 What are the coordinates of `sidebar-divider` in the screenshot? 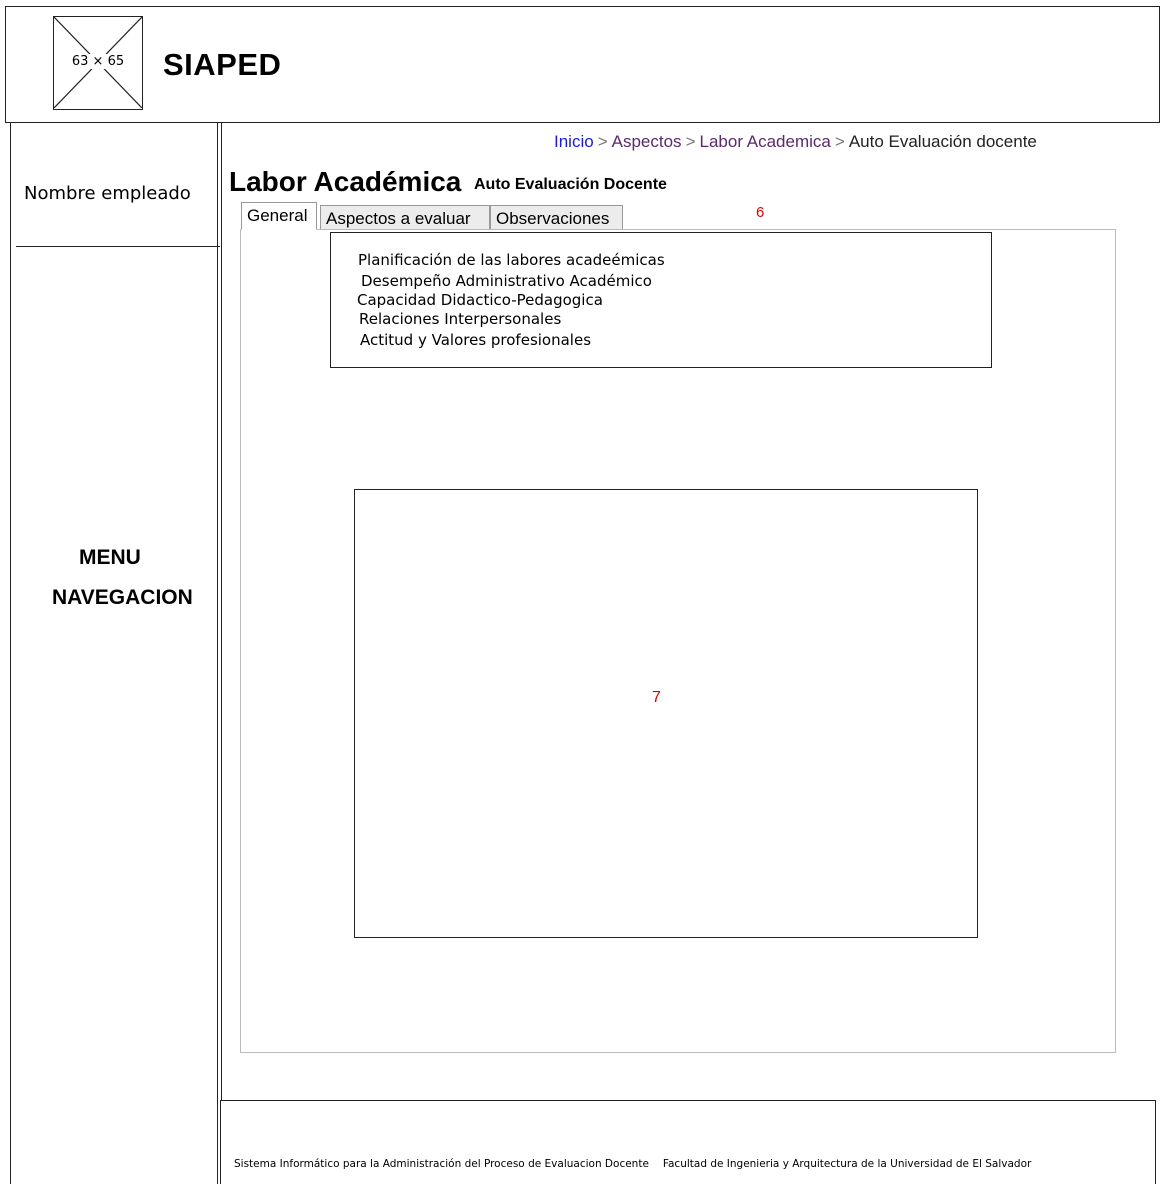 It's located at (118, 246).